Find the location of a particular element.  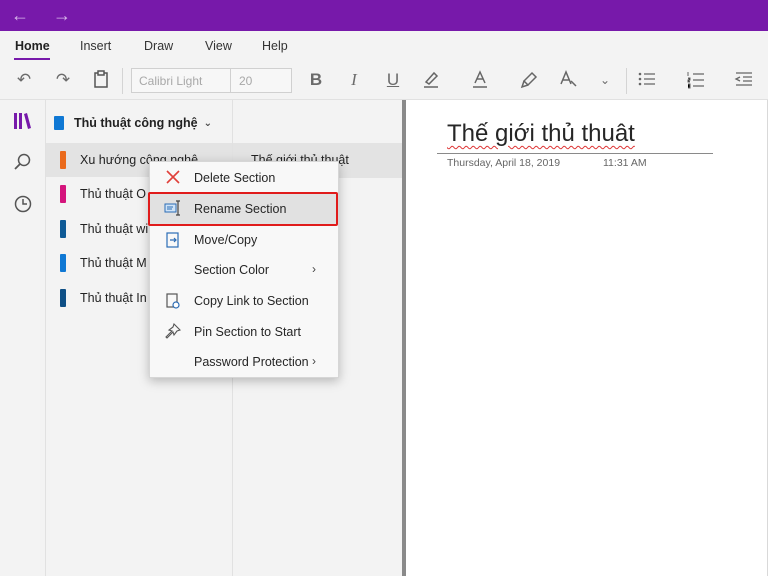

section-label: Thủ thuật wi is located at coordinates (114, 229).